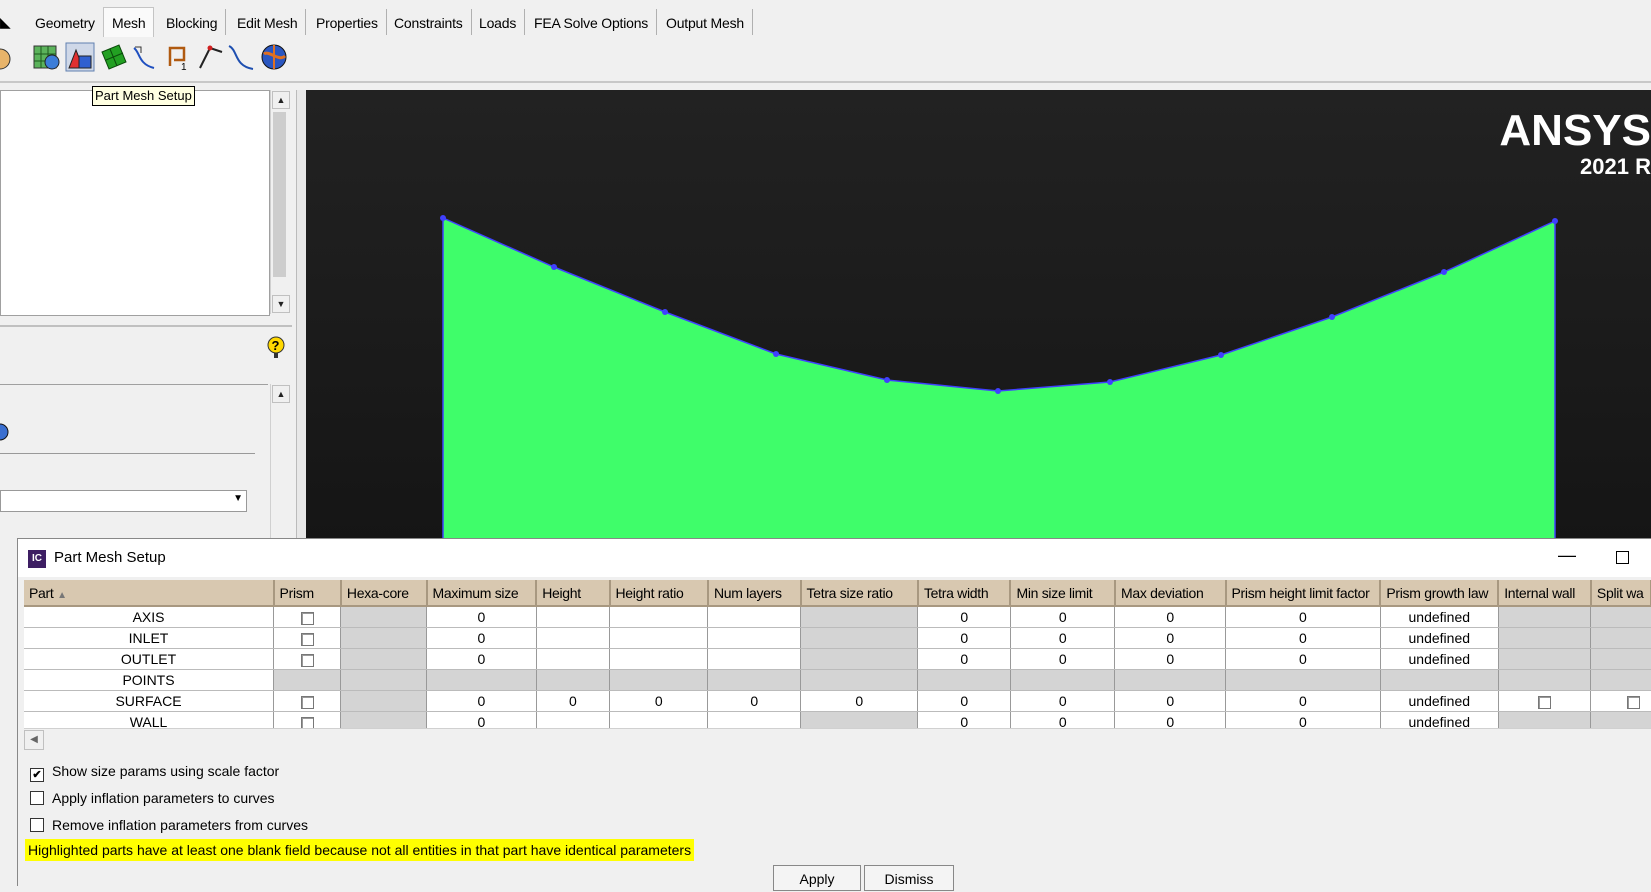 The width and height of the screenshot is (1651, 892). What do you see at coordinates (280, 464) in the screenshot?
I see `options-scrollbar: ▲` at bounding box center [280, 464].